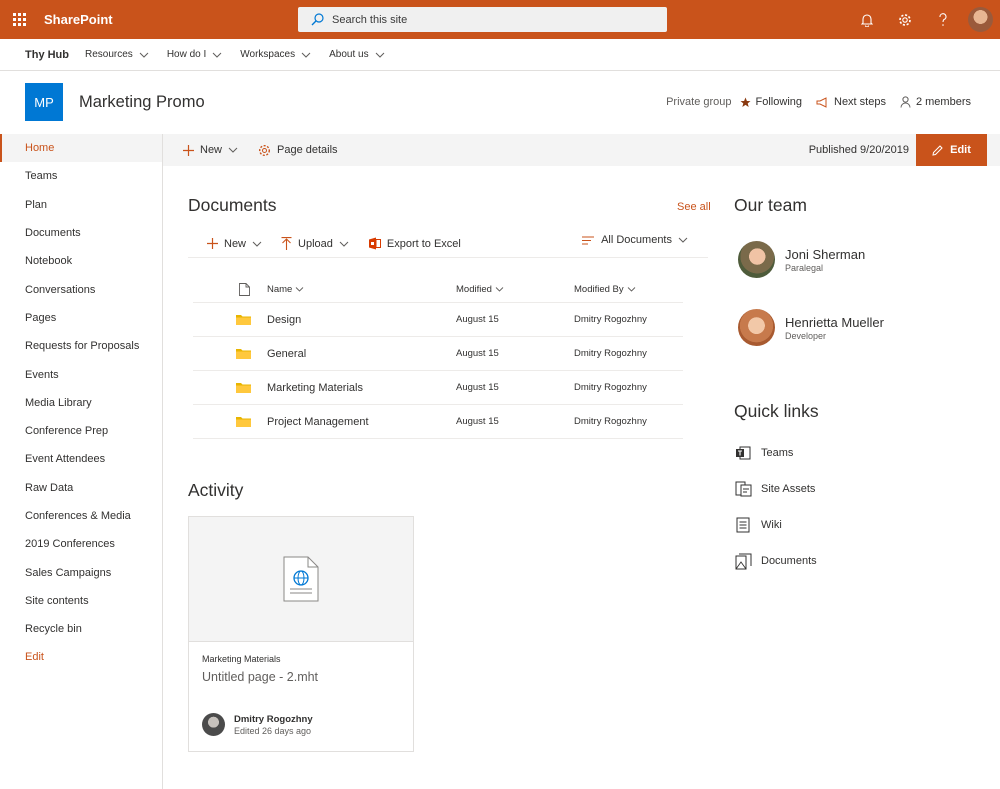  Describe the element at coordinates (821, 102) in the screenshot. I see `megaphone-icon` at that location.